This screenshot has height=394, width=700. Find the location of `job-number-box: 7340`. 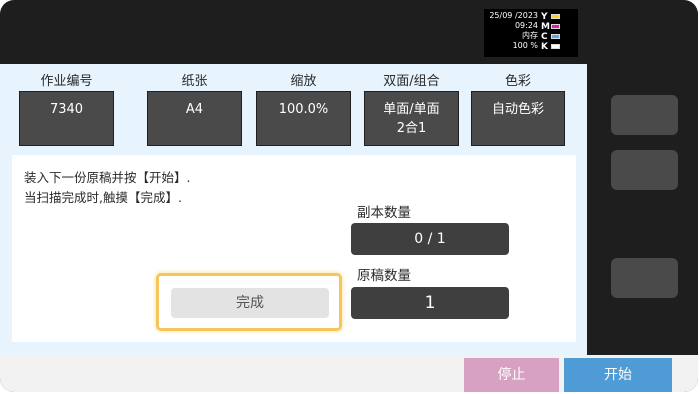

job-number-box: 7340 is located at coordinates (66, 118).